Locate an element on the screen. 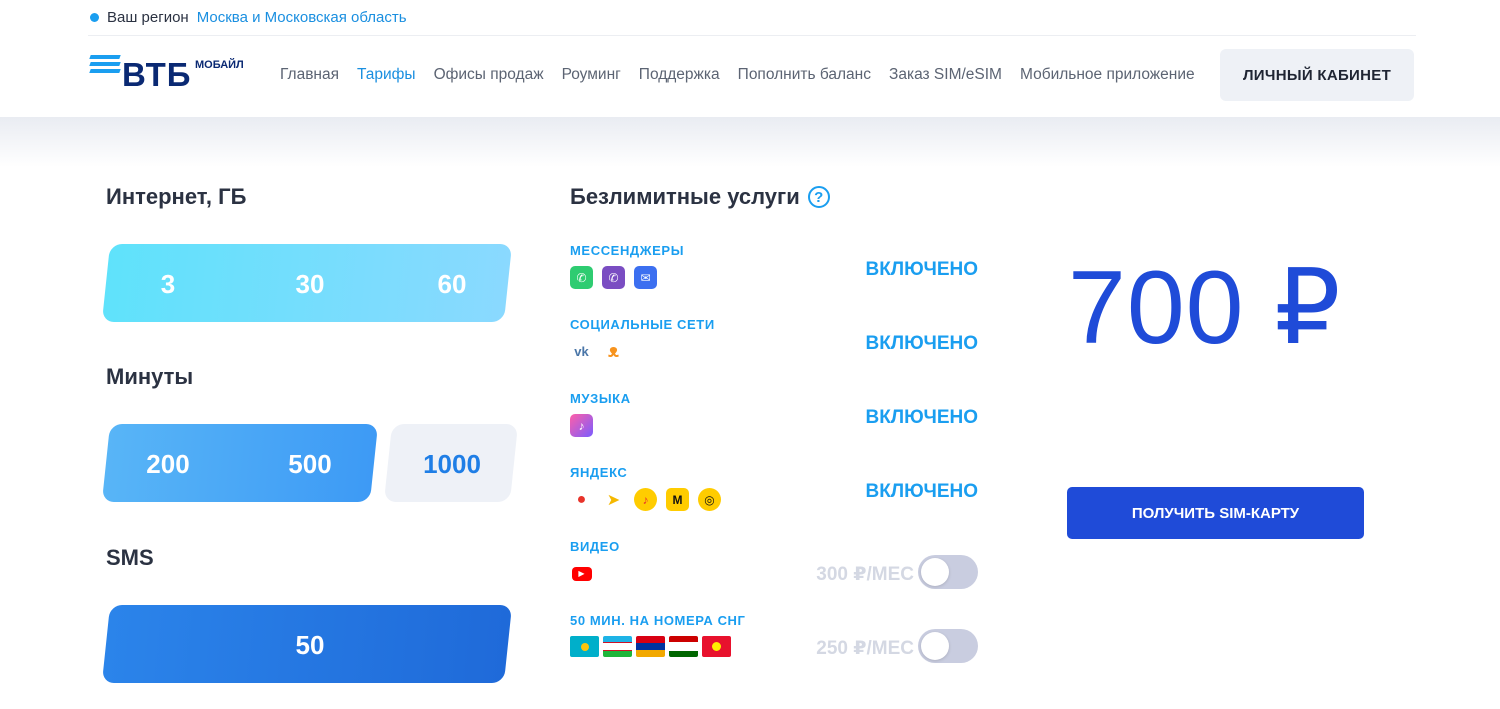  uzbekistan-flag-icon is located at coordinates (617, 646).